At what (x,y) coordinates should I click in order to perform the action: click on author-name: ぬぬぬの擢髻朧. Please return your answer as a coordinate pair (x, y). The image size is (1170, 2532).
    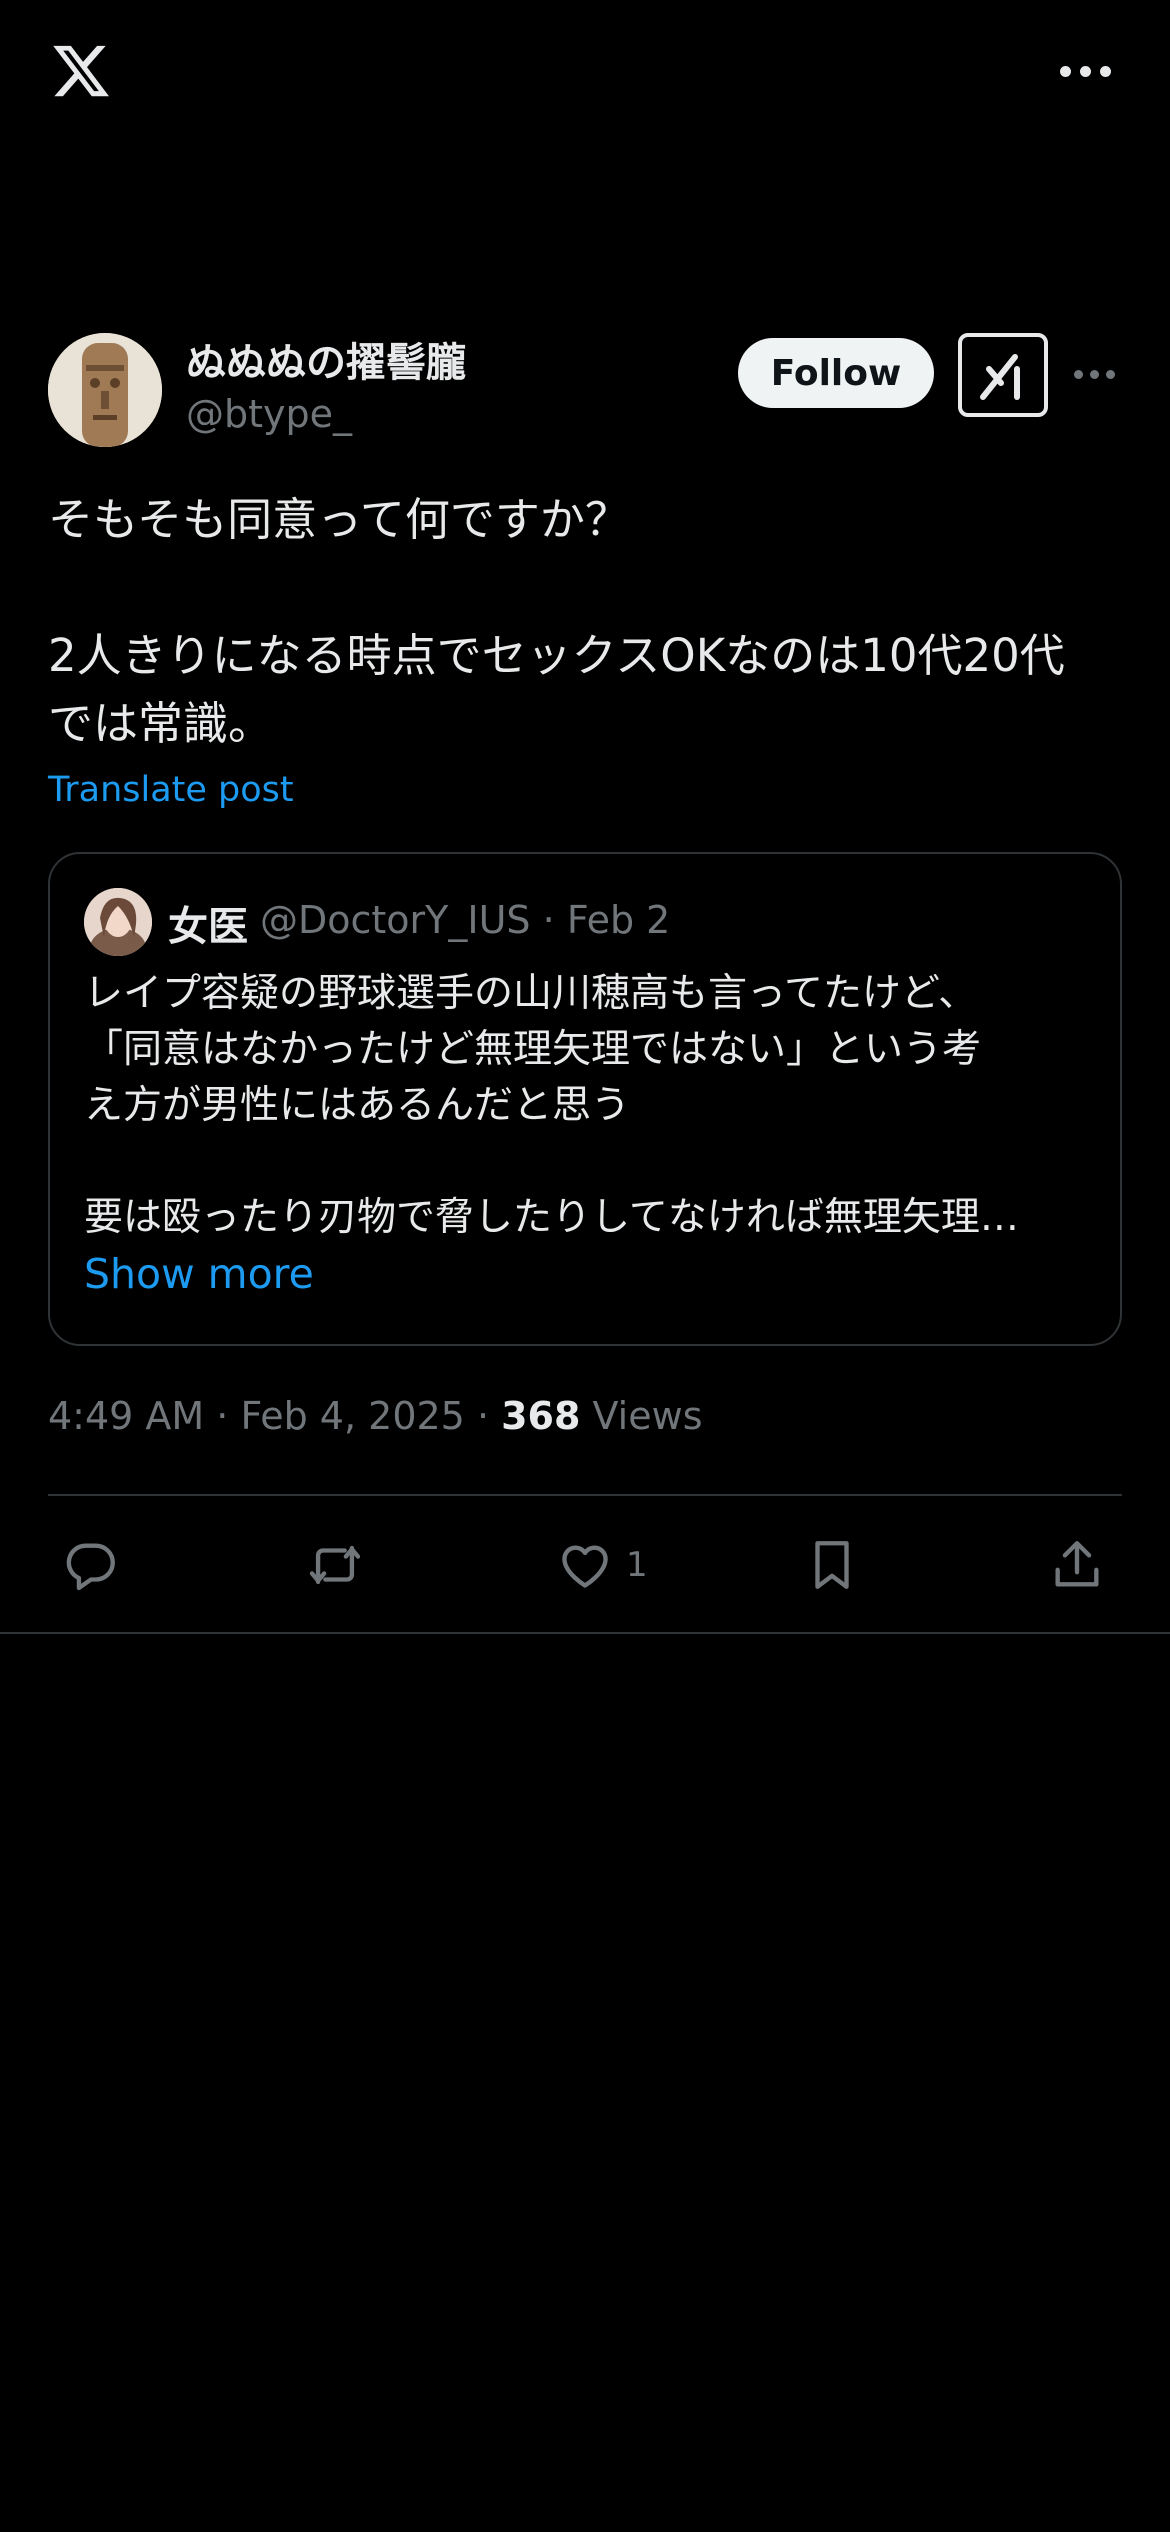
    Looking at the image, I should click on (326, 359).